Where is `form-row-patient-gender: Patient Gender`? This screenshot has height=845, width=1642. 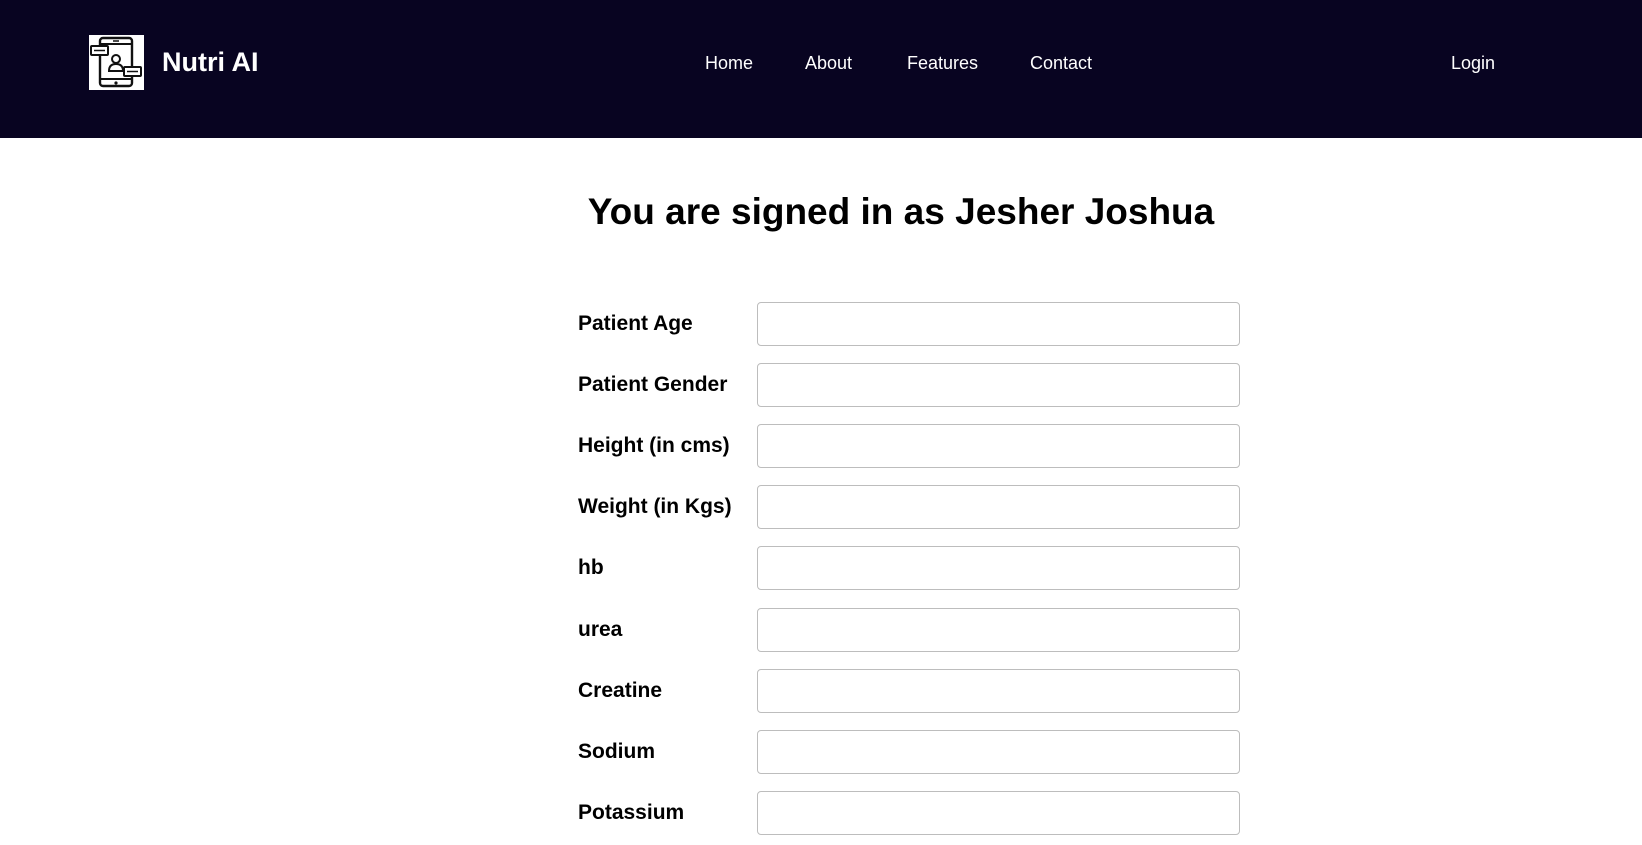
form-row-patient-gender: Patient Gender is located at coordinates (909, 385).